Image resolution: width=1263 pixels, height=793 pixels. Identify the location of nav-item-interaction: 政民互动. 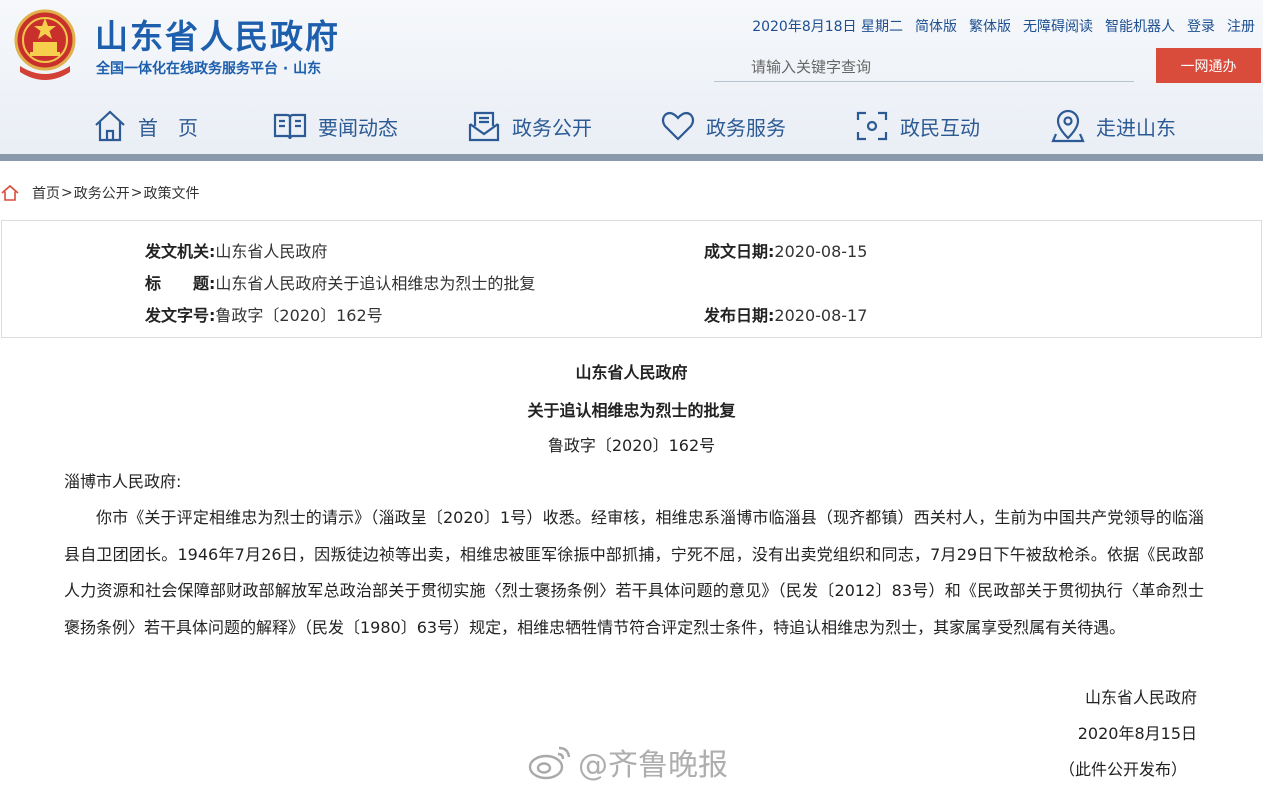
(917, 126).